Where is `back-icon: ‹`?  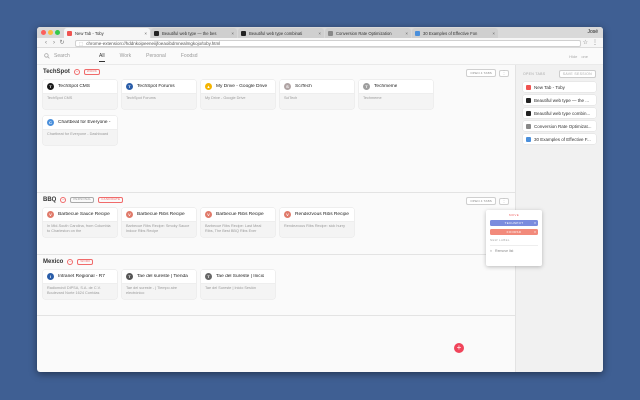
back-icon: ‹ is located at coordinates (46, 43).